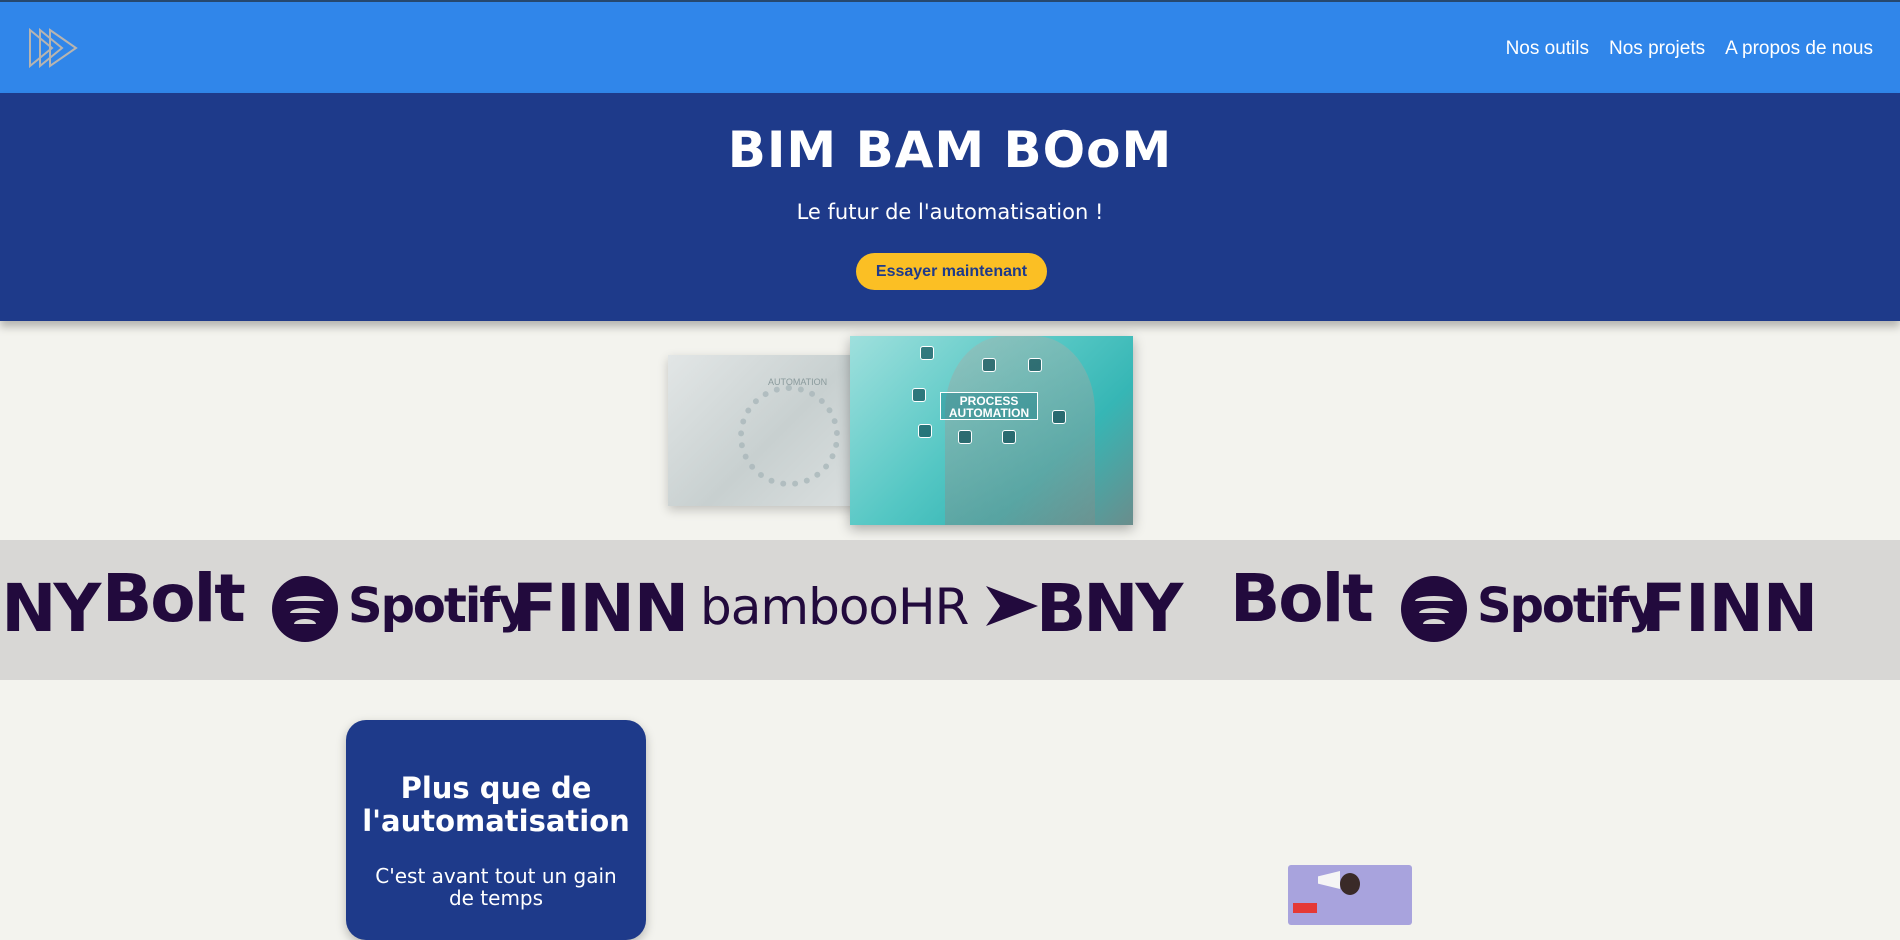  Describe the element at coordinates (798, 382) in the screenshot. I see `automation-image-label: AUTOMATION` at that location.